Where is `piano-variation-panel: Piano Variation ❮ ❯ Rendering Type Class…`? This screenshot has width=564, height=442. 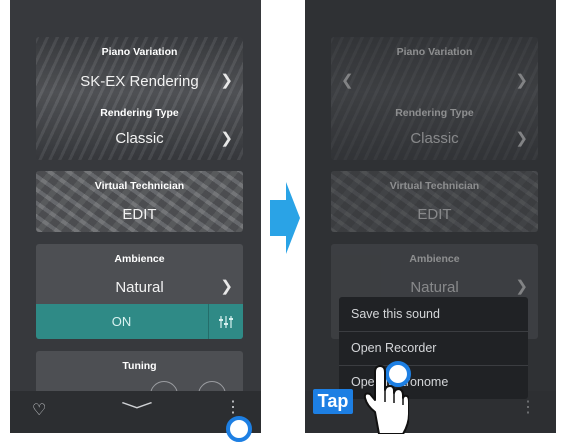
piano-variation-panel: Piano Variation ❮ ❯ Rendering Type Class… is located at coordinates (434, 98).